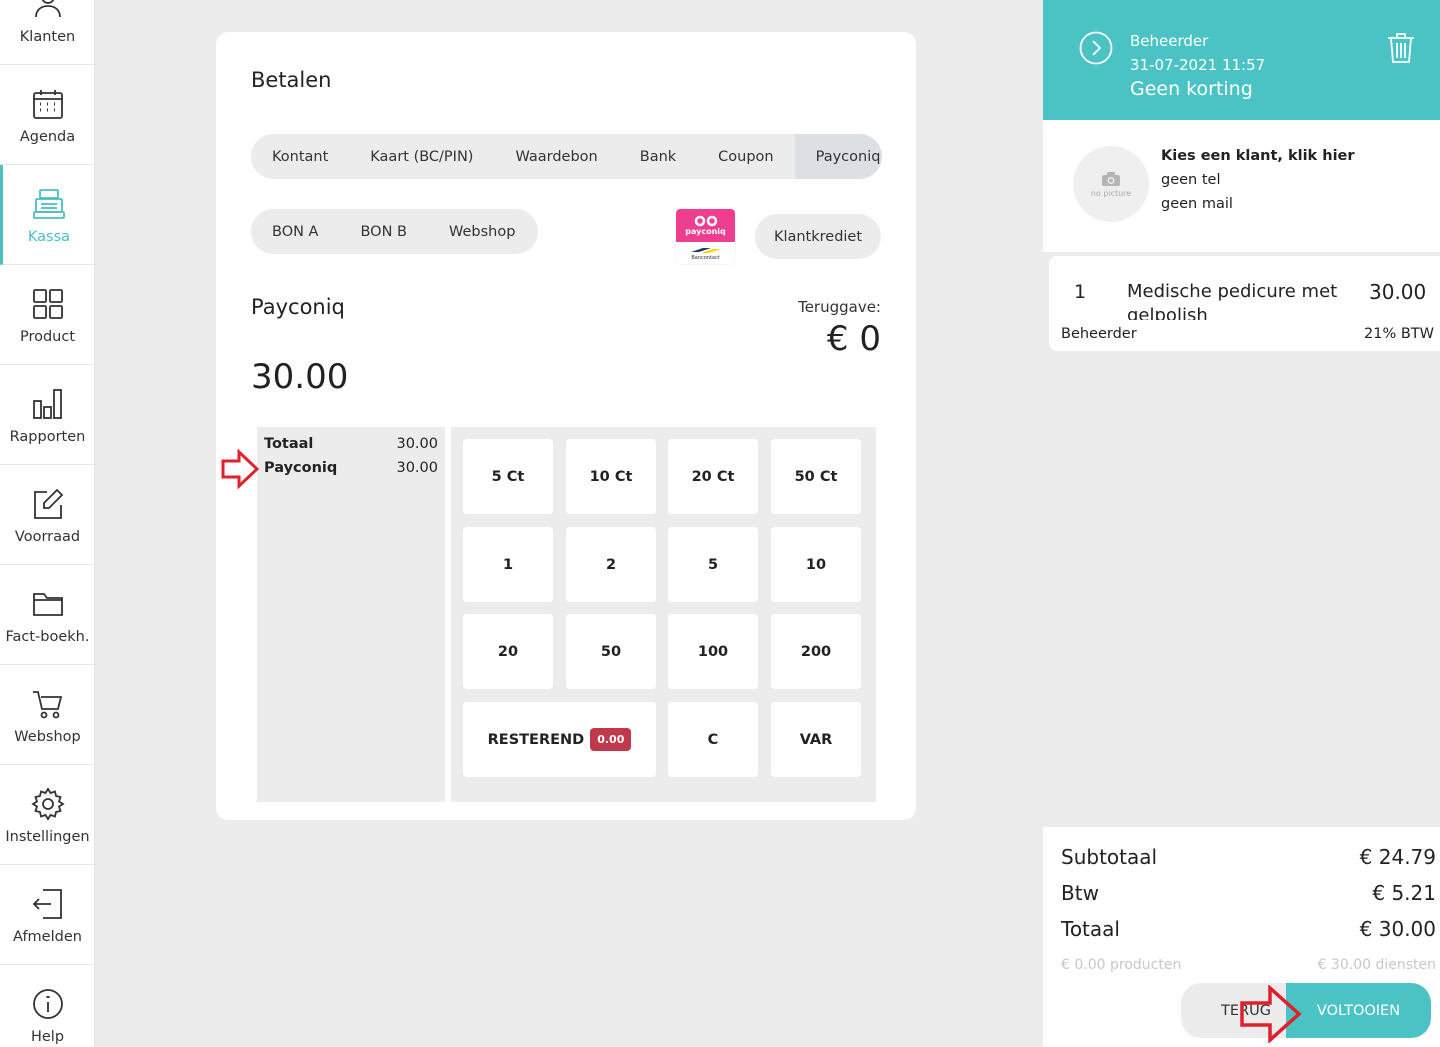  Describe the element at coordinates (1090, 929) in the screenshot. I see `total-label: Totaal` at that location.